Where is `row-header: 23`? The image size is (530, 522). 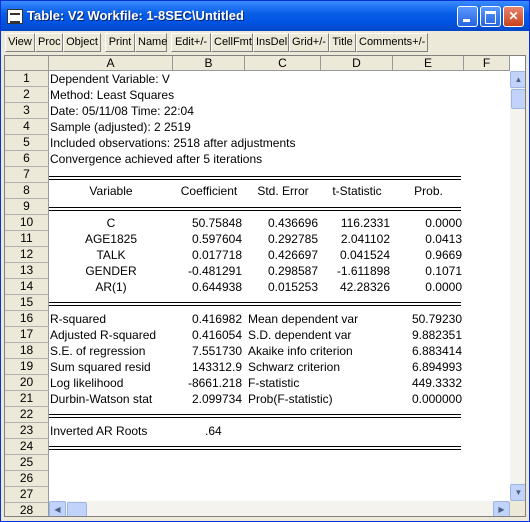 row-header: 23 is located at coordinates (27, 431).